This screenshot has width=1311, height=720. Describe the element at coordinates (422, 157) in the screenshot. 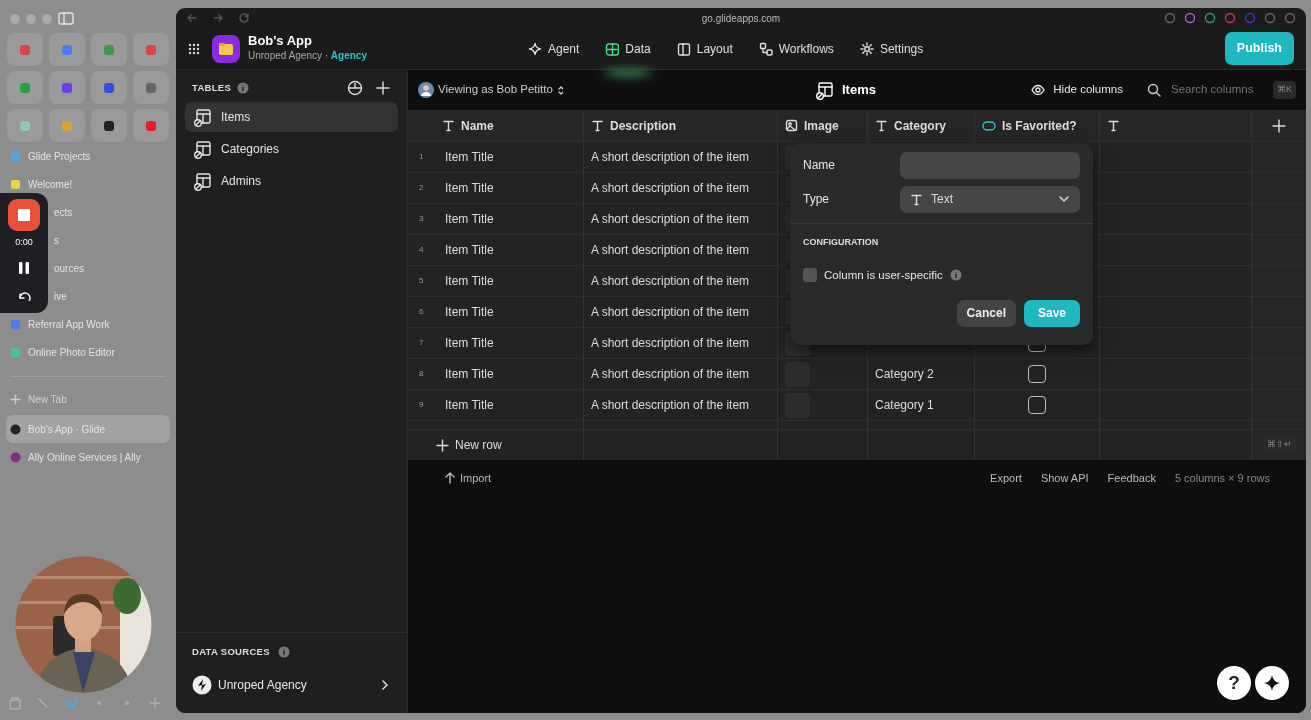

I see `row-number: 1` at that location.